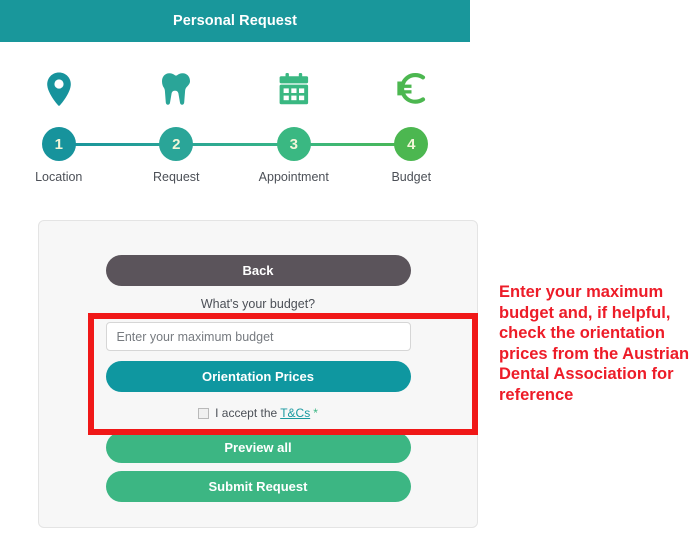 The width and height of the screenshot is (700, 540). I want to click on step-label-cell-budget: Budget, so click(412, 177).